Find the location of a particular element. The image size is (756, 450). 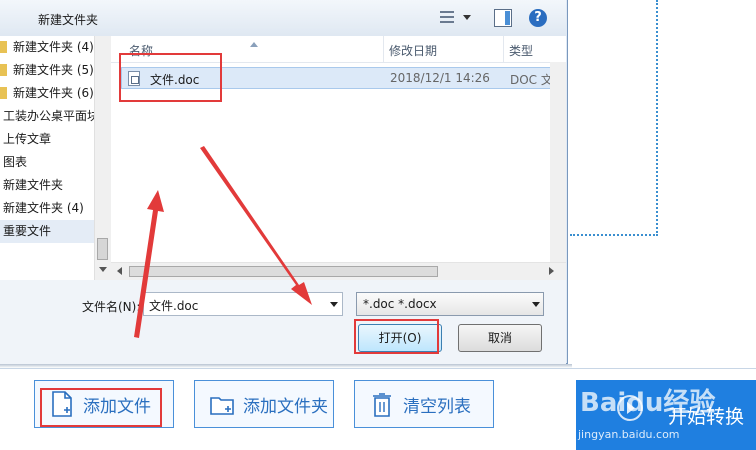

highlight-open-button is located at coordinates (396, 336).